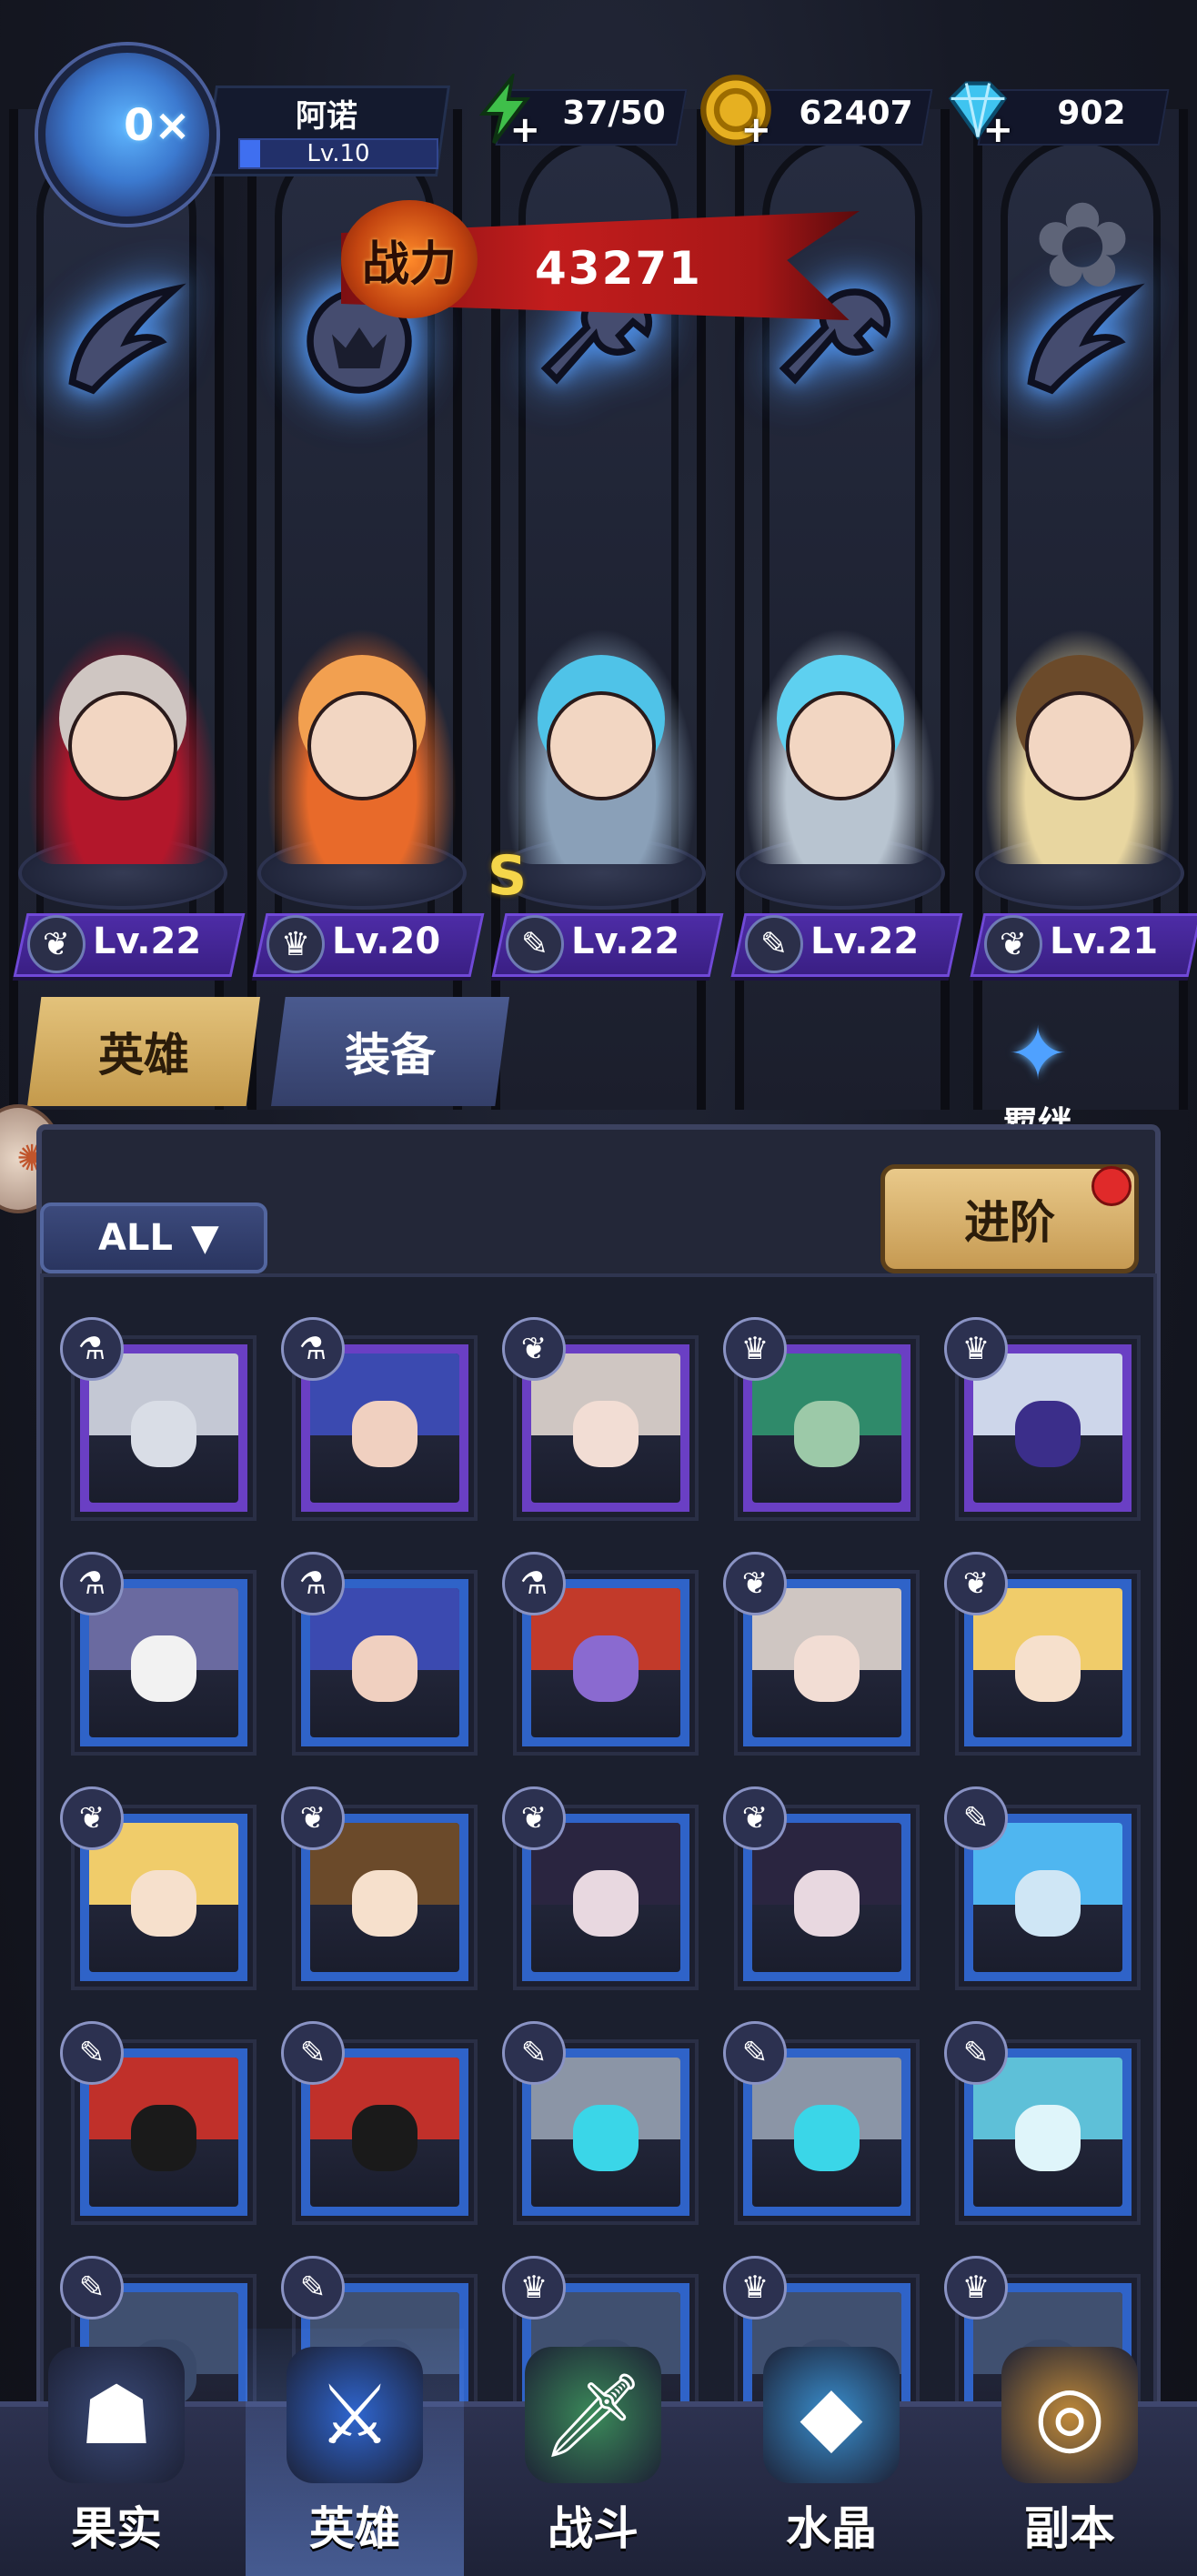  What do you see at coordinates (856, 113) in the screenshot?
I see `gold-value: 62407` at bounding box center [856, 113].